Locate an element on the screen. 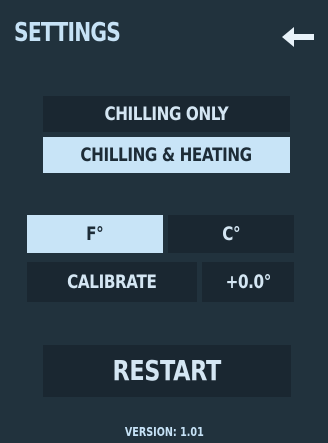  unit-celsius-button: C° is located at coordinates (231, 234).